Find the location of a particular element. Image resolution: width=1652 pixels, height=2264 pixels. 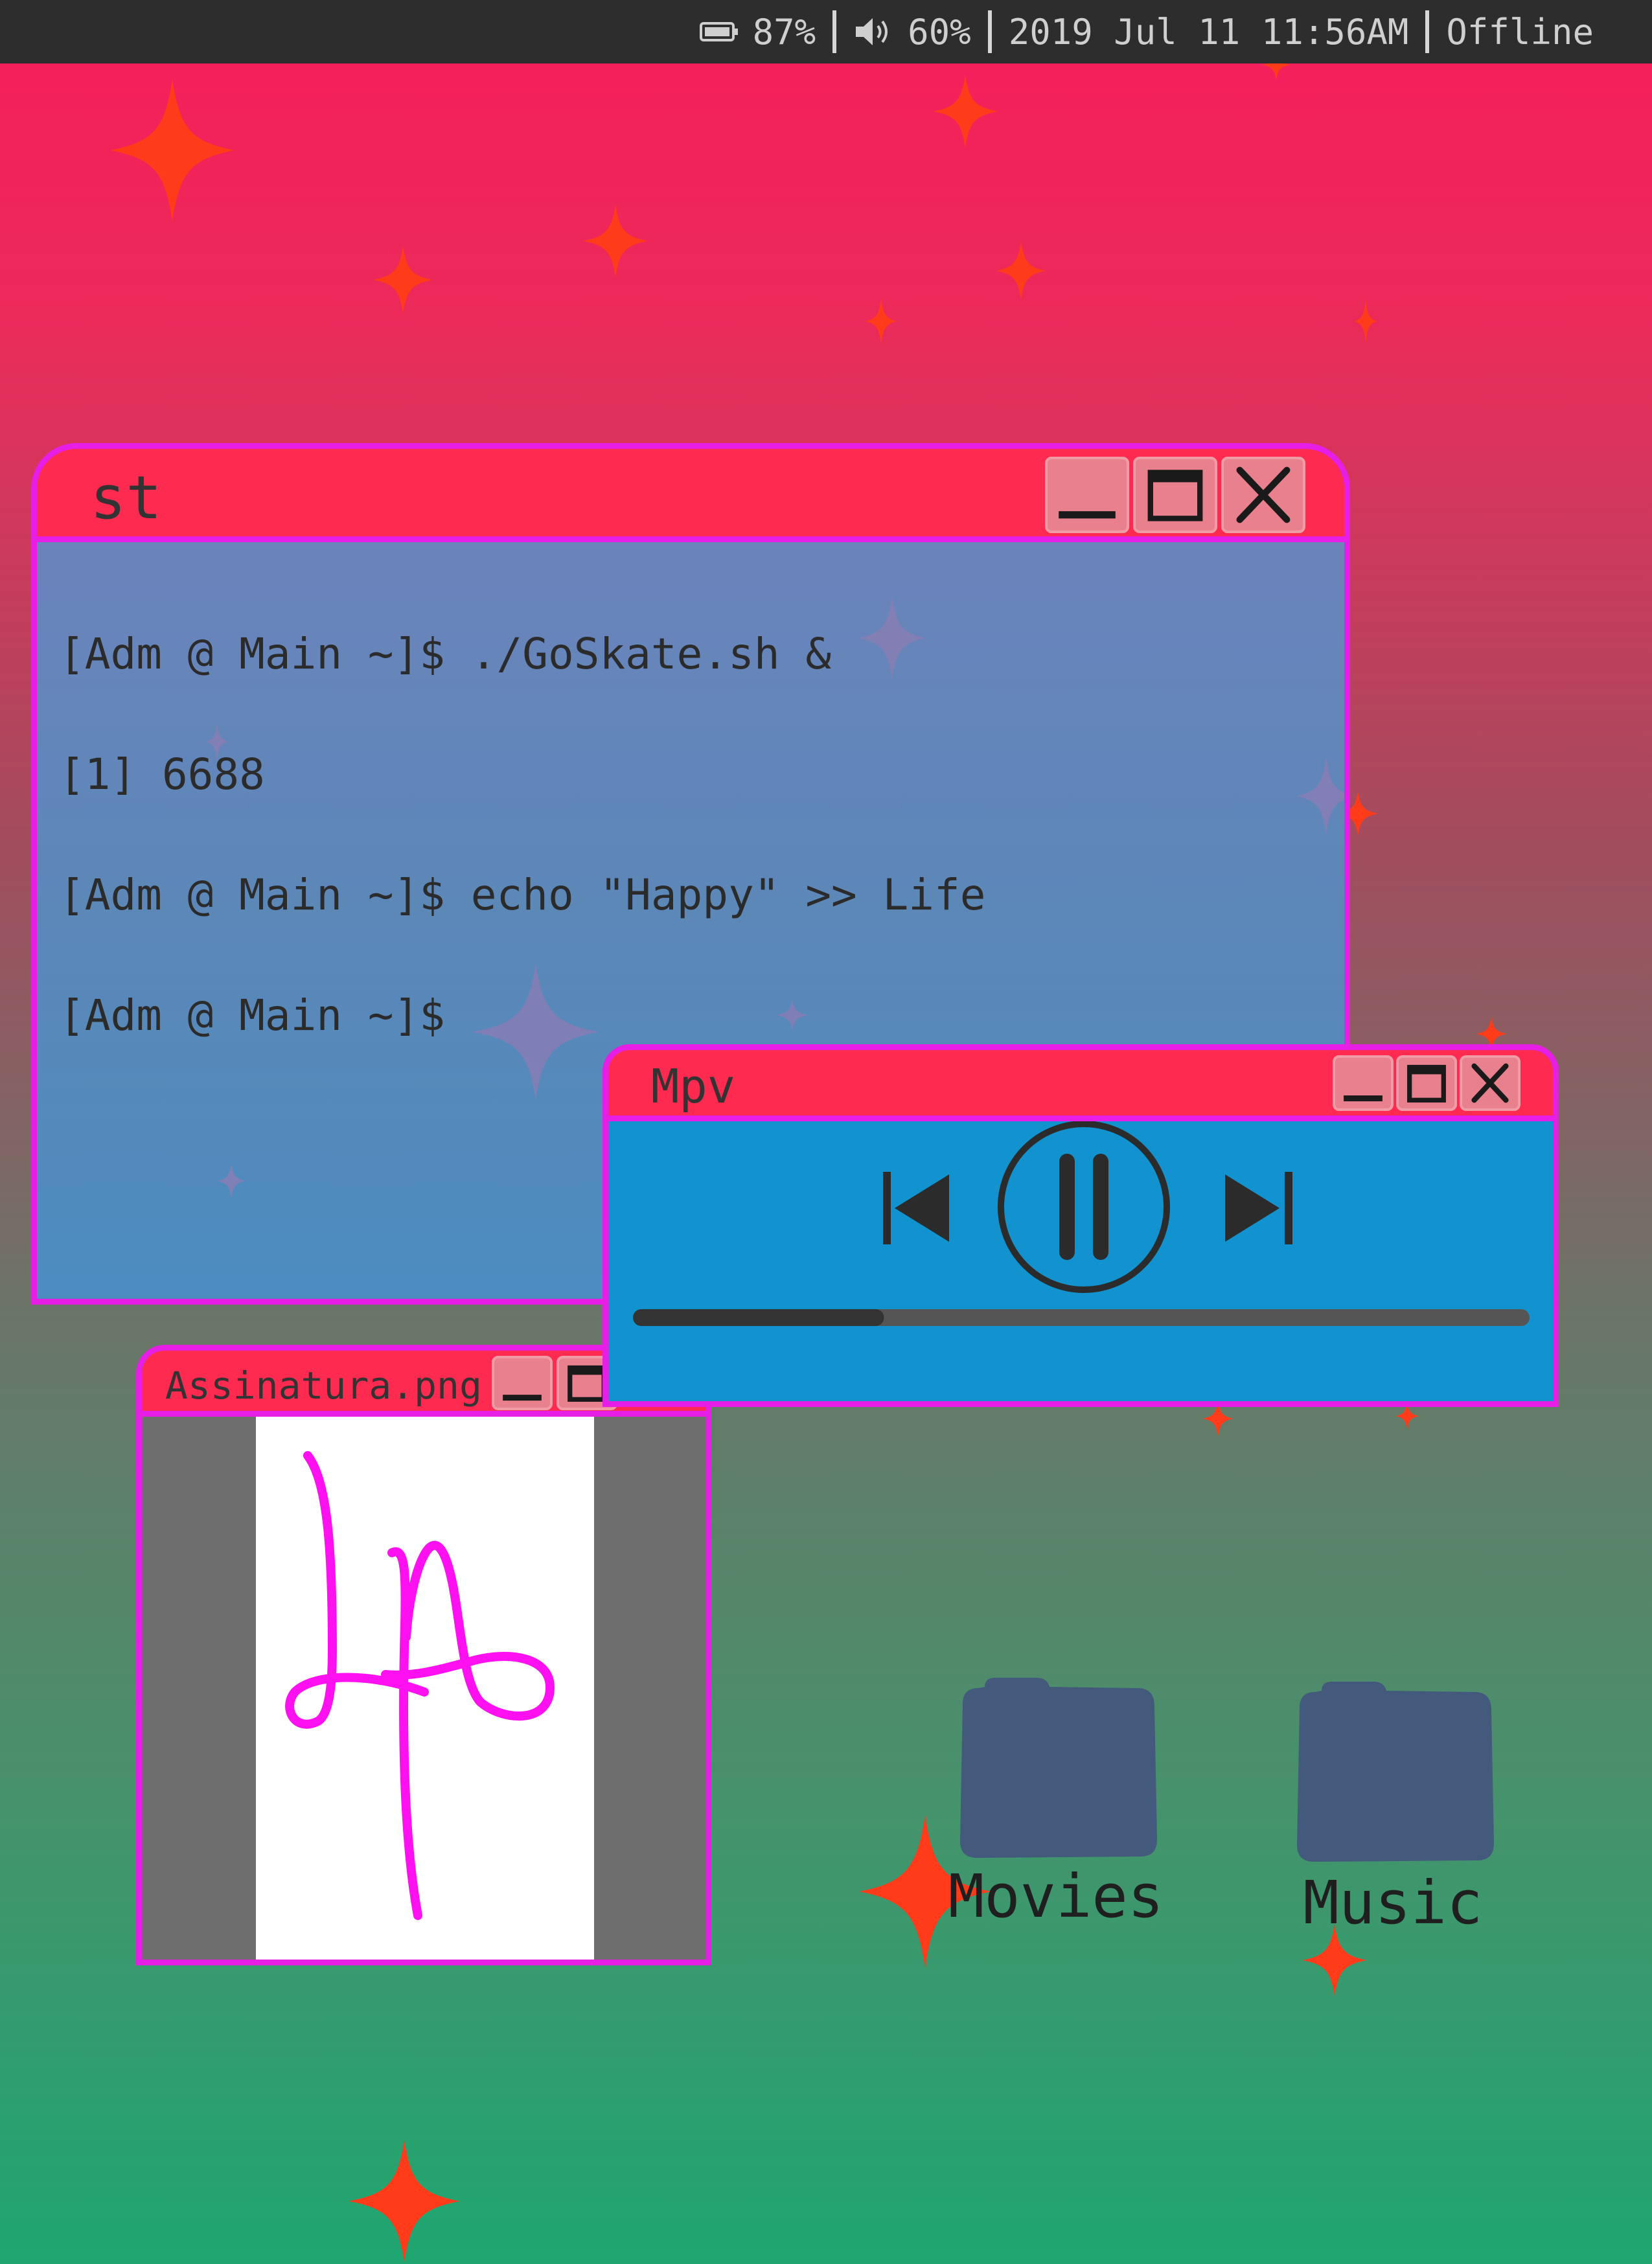

terminal-line: [Adm @ Main ~]$ ./GoSkate.sh & is located at coordinates (445, 654).